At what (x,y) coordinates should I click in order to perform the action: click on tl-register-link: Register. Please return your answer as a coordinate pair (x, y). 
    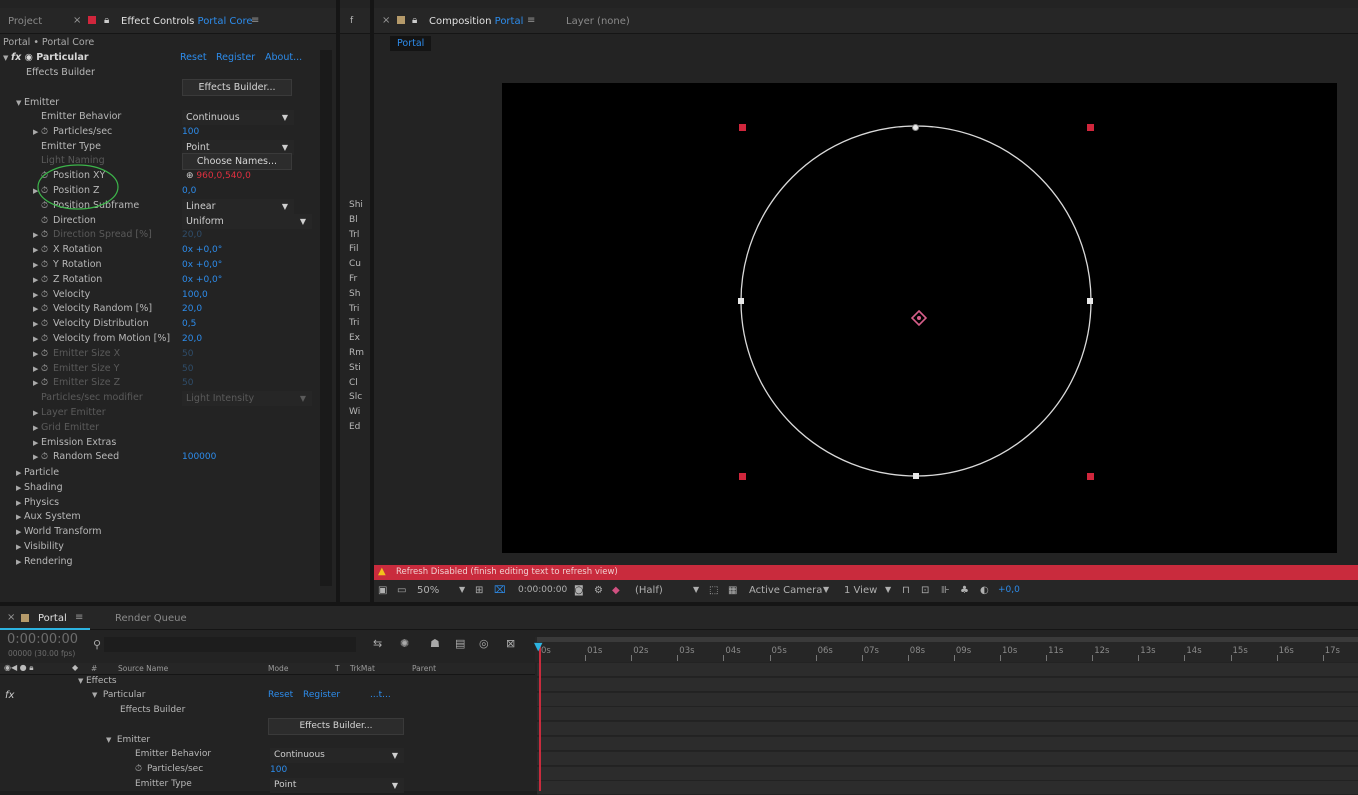
    Looking at the image, I should click on (321, 697).